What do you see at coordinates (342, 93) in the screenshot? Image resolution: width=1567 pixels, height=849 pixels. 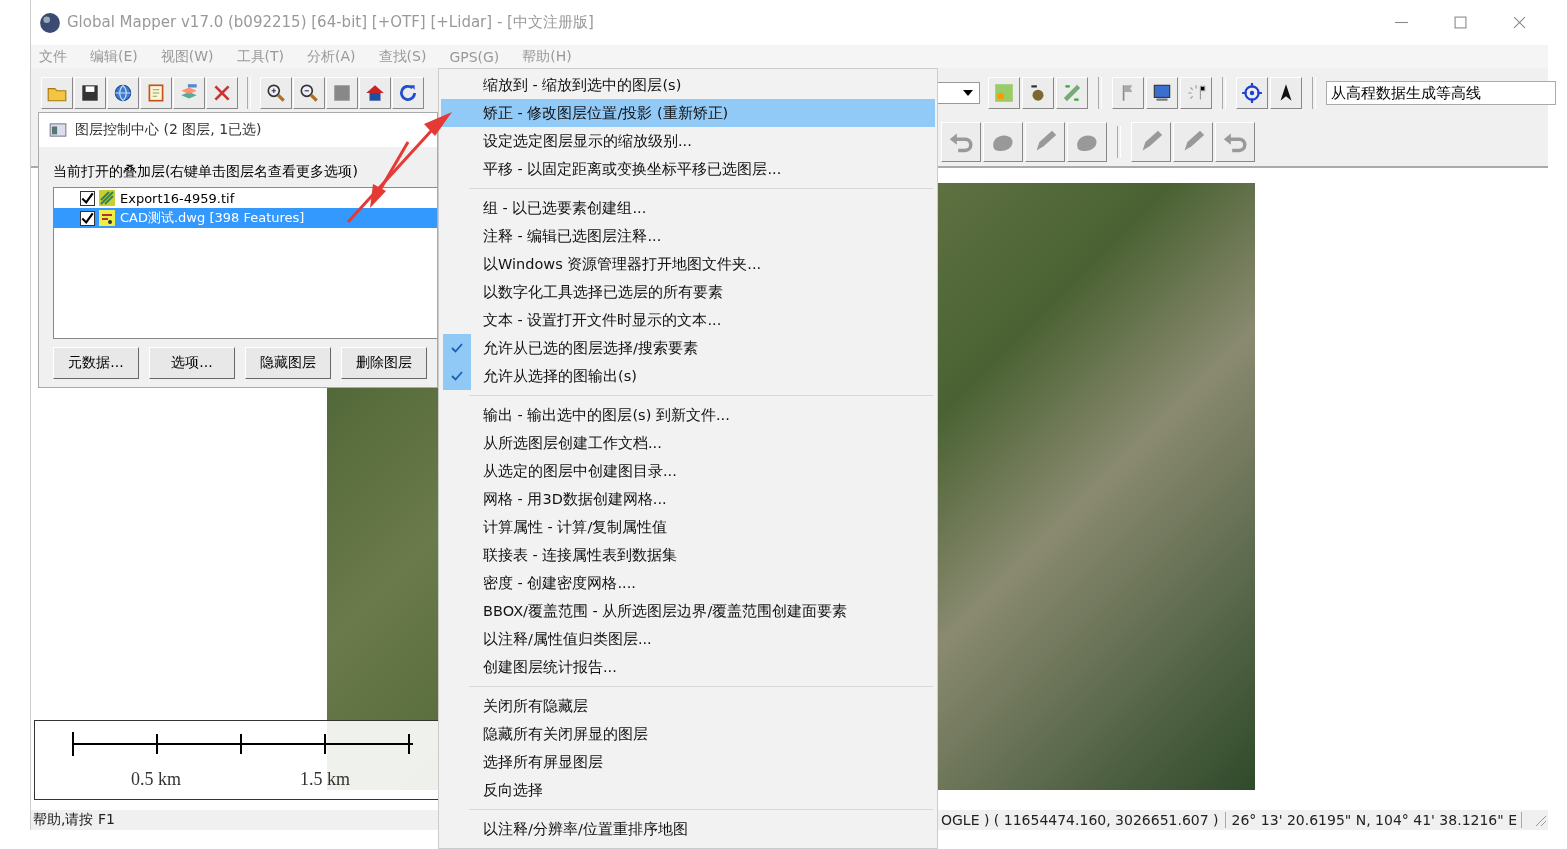 I see `square-icon` at bounding box center [342, 93].